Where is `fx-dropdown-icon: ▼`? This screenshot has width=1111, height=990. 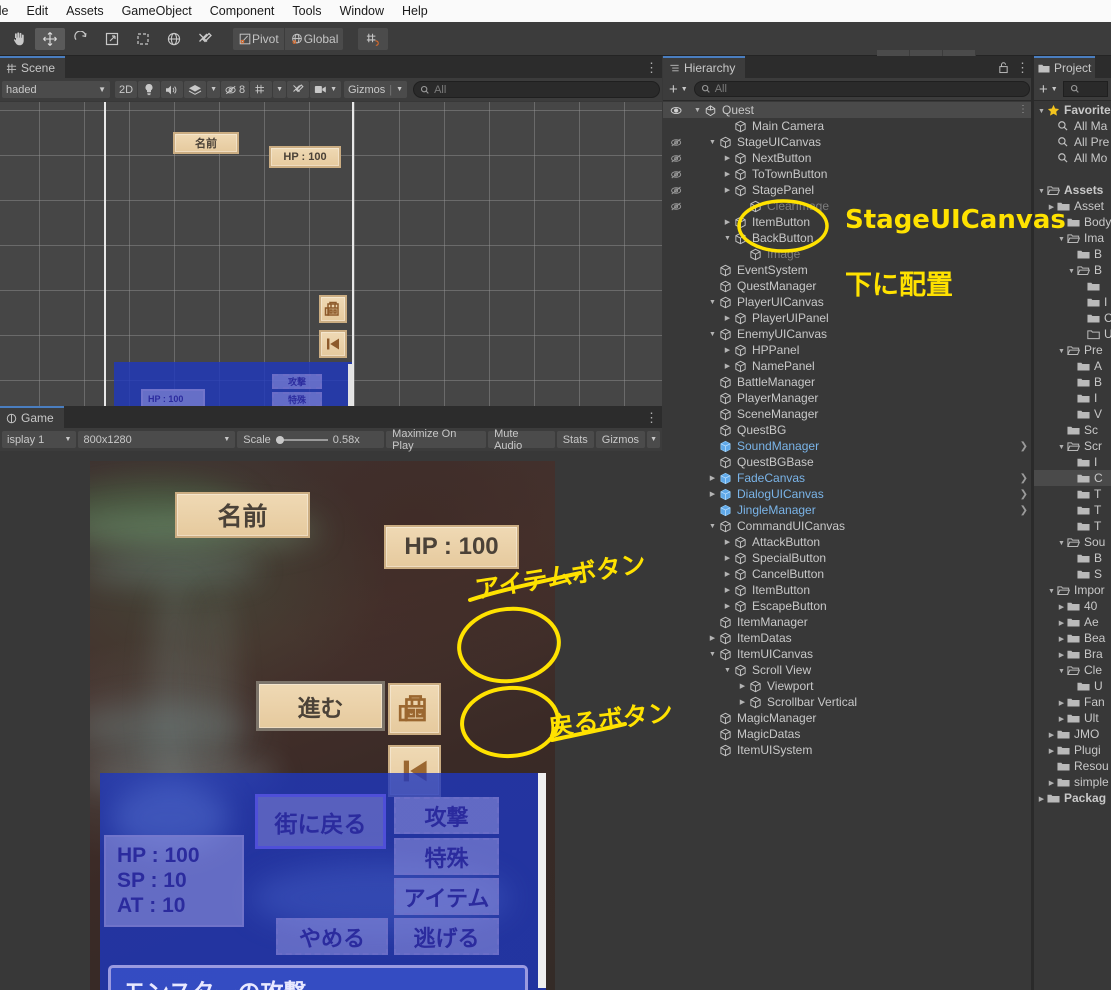
fx-dropdown-icon: ▼ is located at coordinates (213, 89).